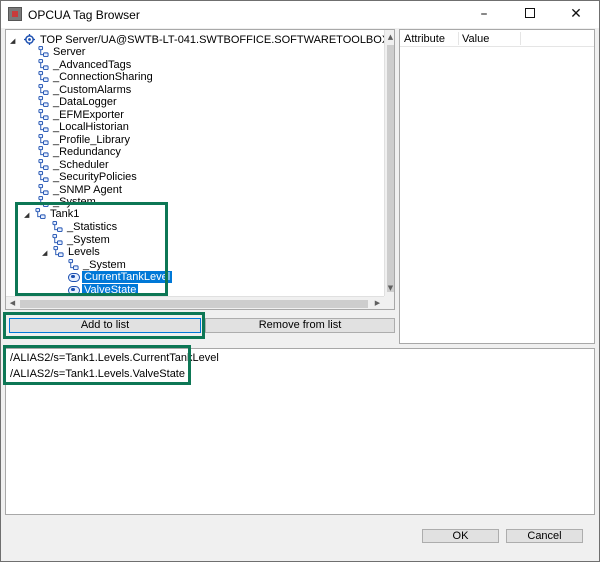 Image resolution: width=600 pixels, height=562 pixels. What do you see at coordinates (95, 177) in the screenshot?
I see `tree-item-label: _SecurityPolicies` at bounding box center [95, 177].